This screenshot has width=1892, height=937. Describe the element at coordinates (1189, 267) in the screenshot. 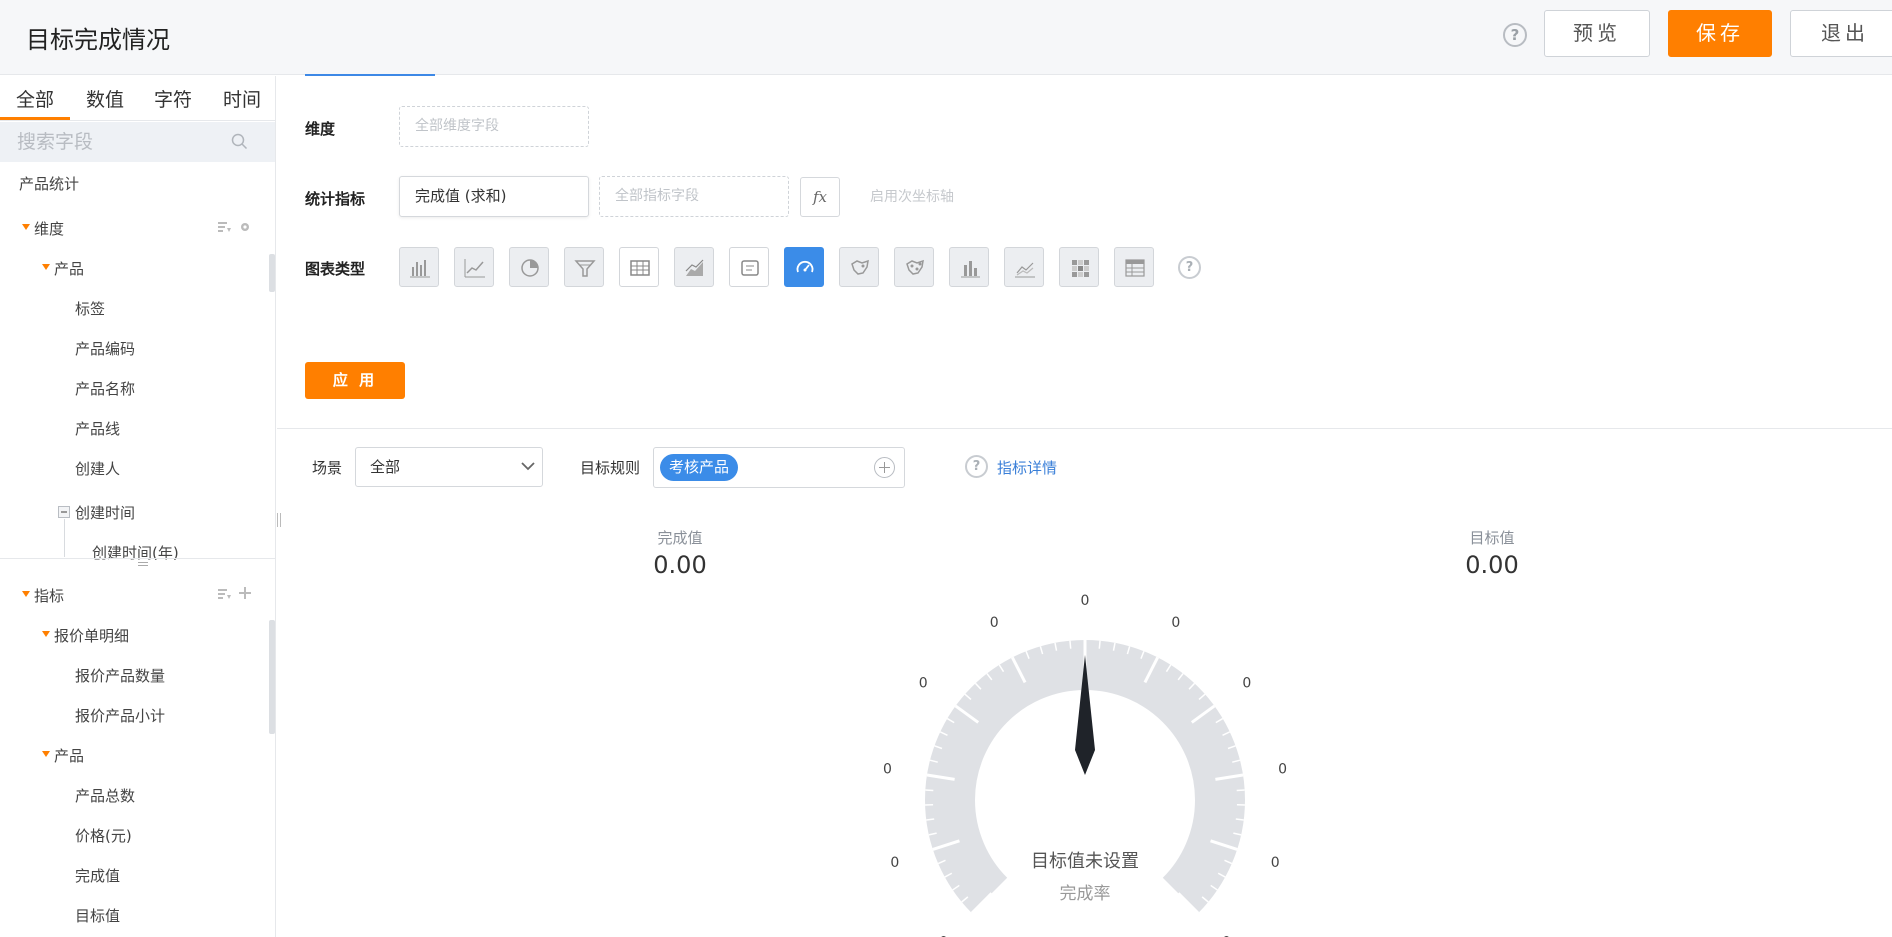

I see `chart-type-help-icon: ?` at that location.